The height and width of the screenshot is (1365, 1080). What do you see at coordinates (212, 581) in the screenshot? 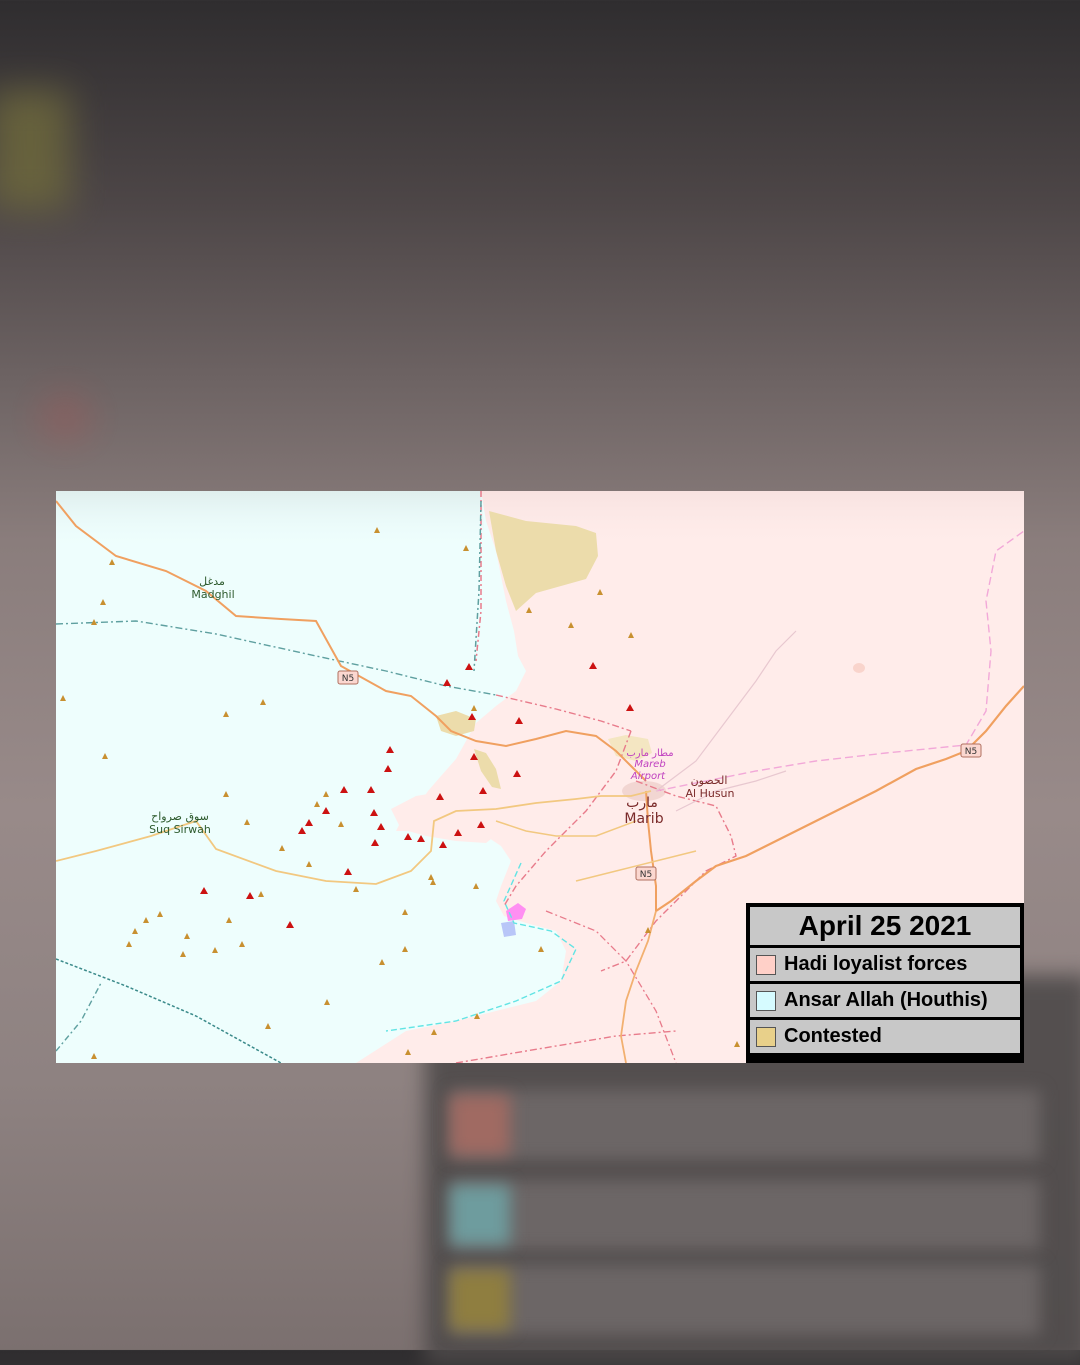
I see `label-madghil-ar: مدغل` at bounding box center [212, 581].